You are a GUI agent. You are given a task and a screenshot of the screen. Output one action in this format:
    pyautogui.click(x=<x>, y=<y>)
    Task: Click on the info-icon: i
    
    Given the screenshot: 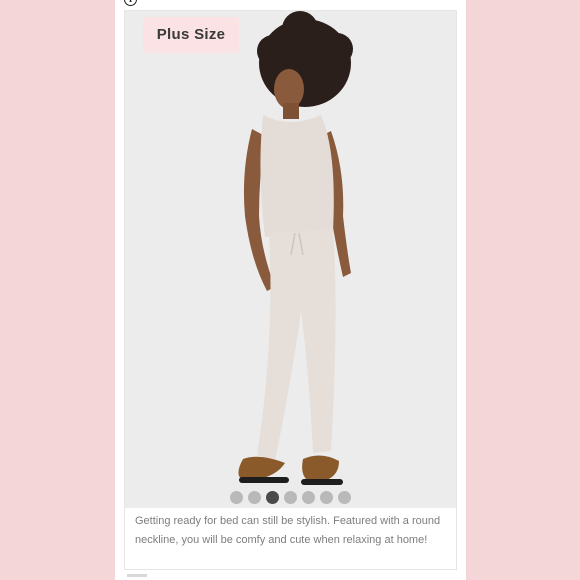 What is the action you would take?
    pyautogui.click(x=130, y=3)
    